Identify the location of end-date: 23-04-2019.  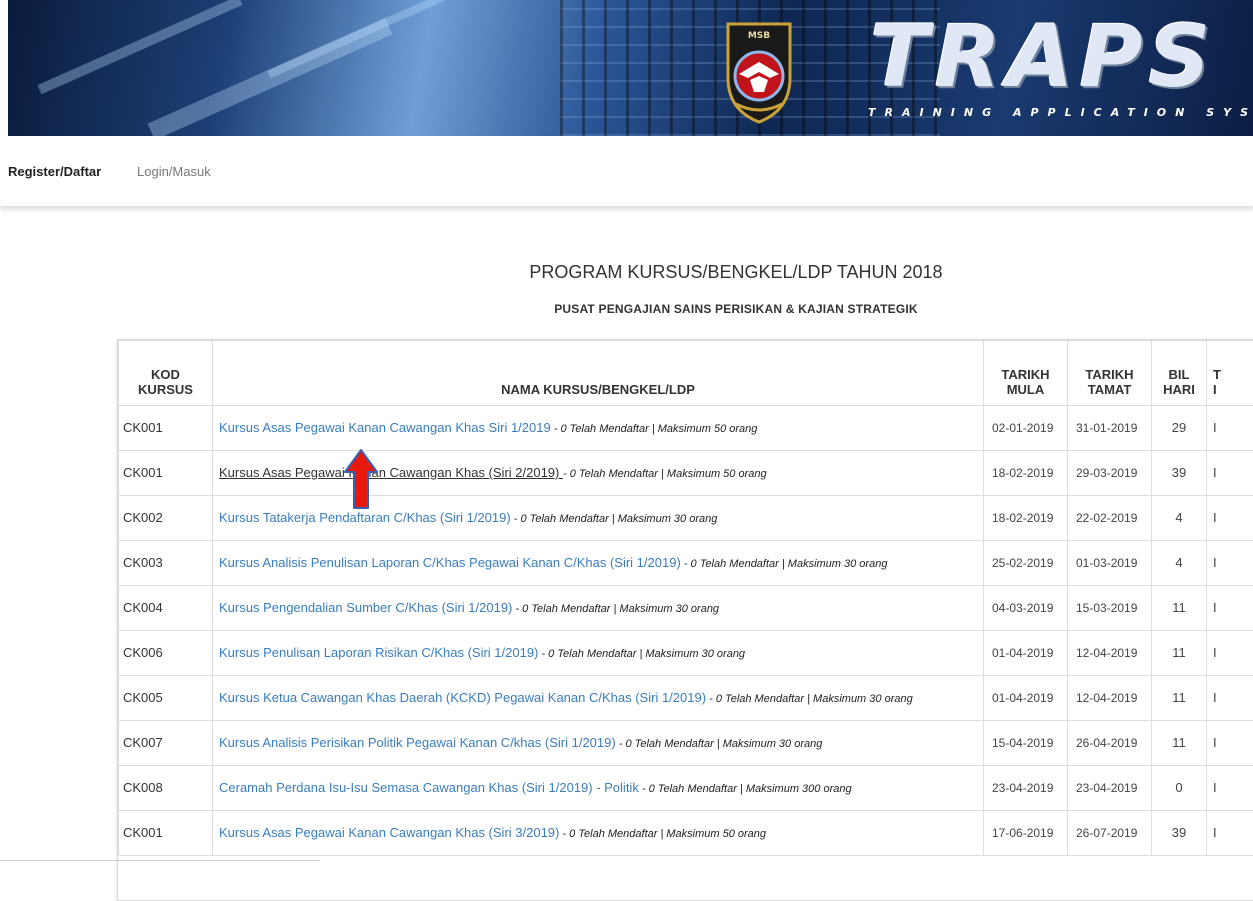
(1110, 788).